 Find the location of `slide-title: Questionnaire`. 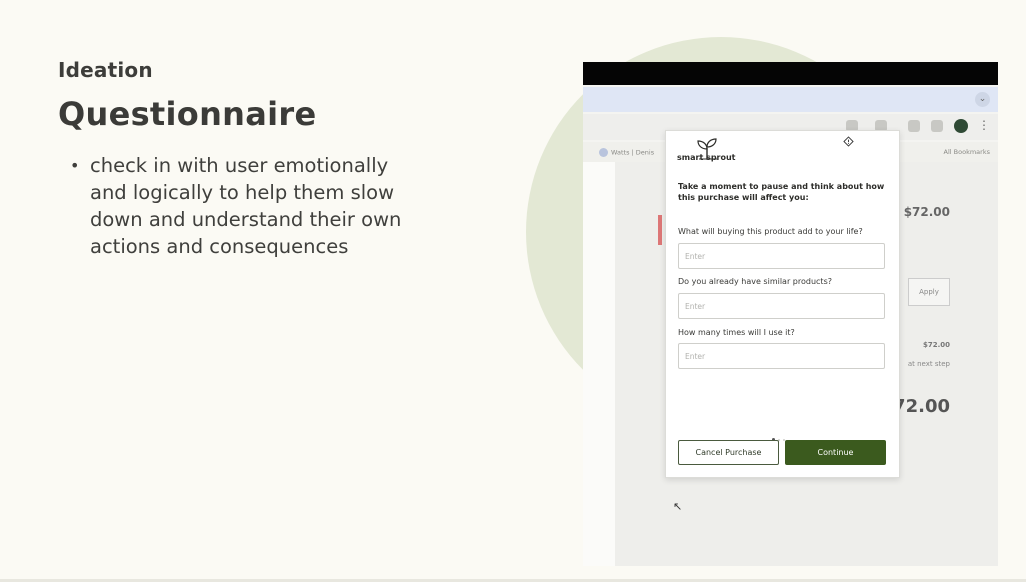

slide-title: Questionnaire is located at coordinates (187, 114).